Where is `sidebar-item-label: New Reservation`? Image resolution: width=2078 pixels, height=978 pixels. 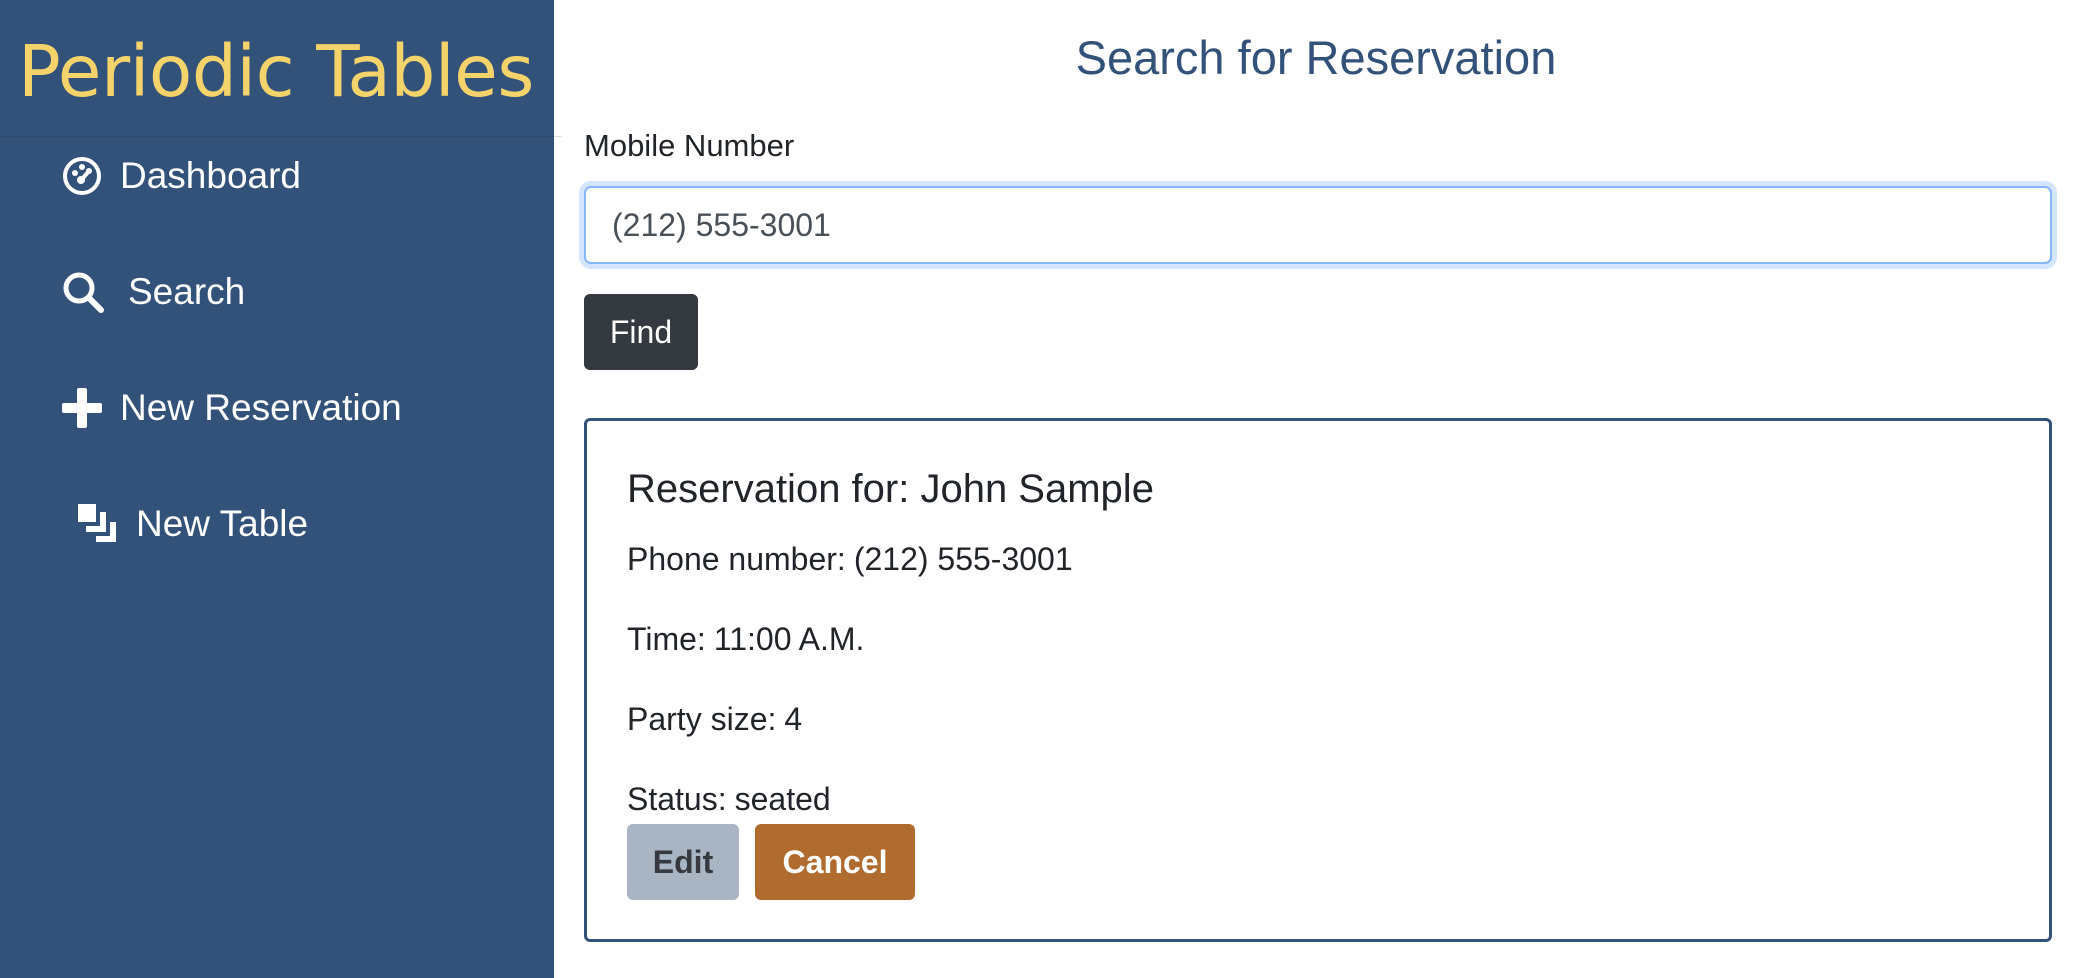
sidebar-item-label: New Reservation is located at coordinates (261, 407).